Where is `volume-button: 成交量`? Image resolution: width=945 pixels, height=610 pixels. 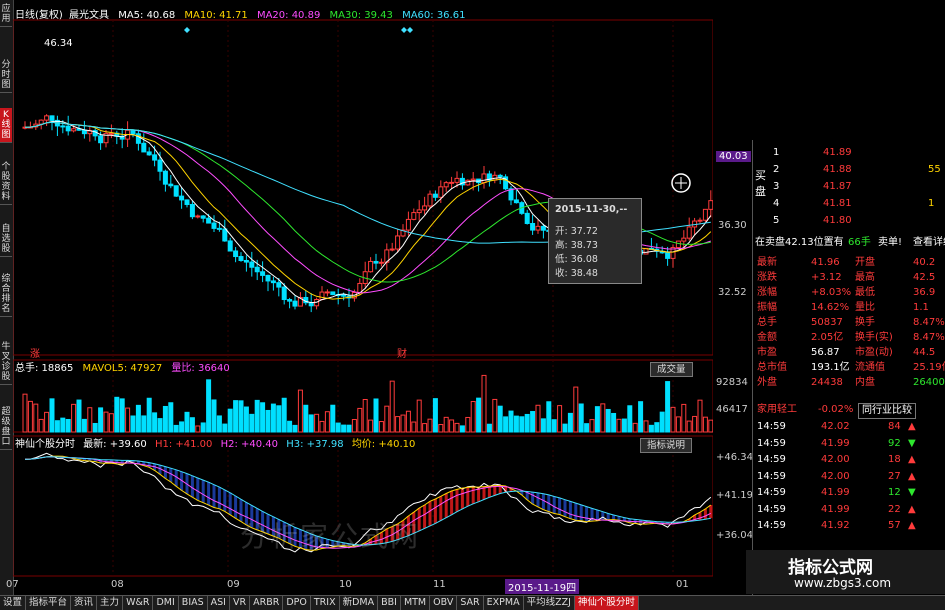 volume-button: 成交量 is located at coordinates (671, 369).